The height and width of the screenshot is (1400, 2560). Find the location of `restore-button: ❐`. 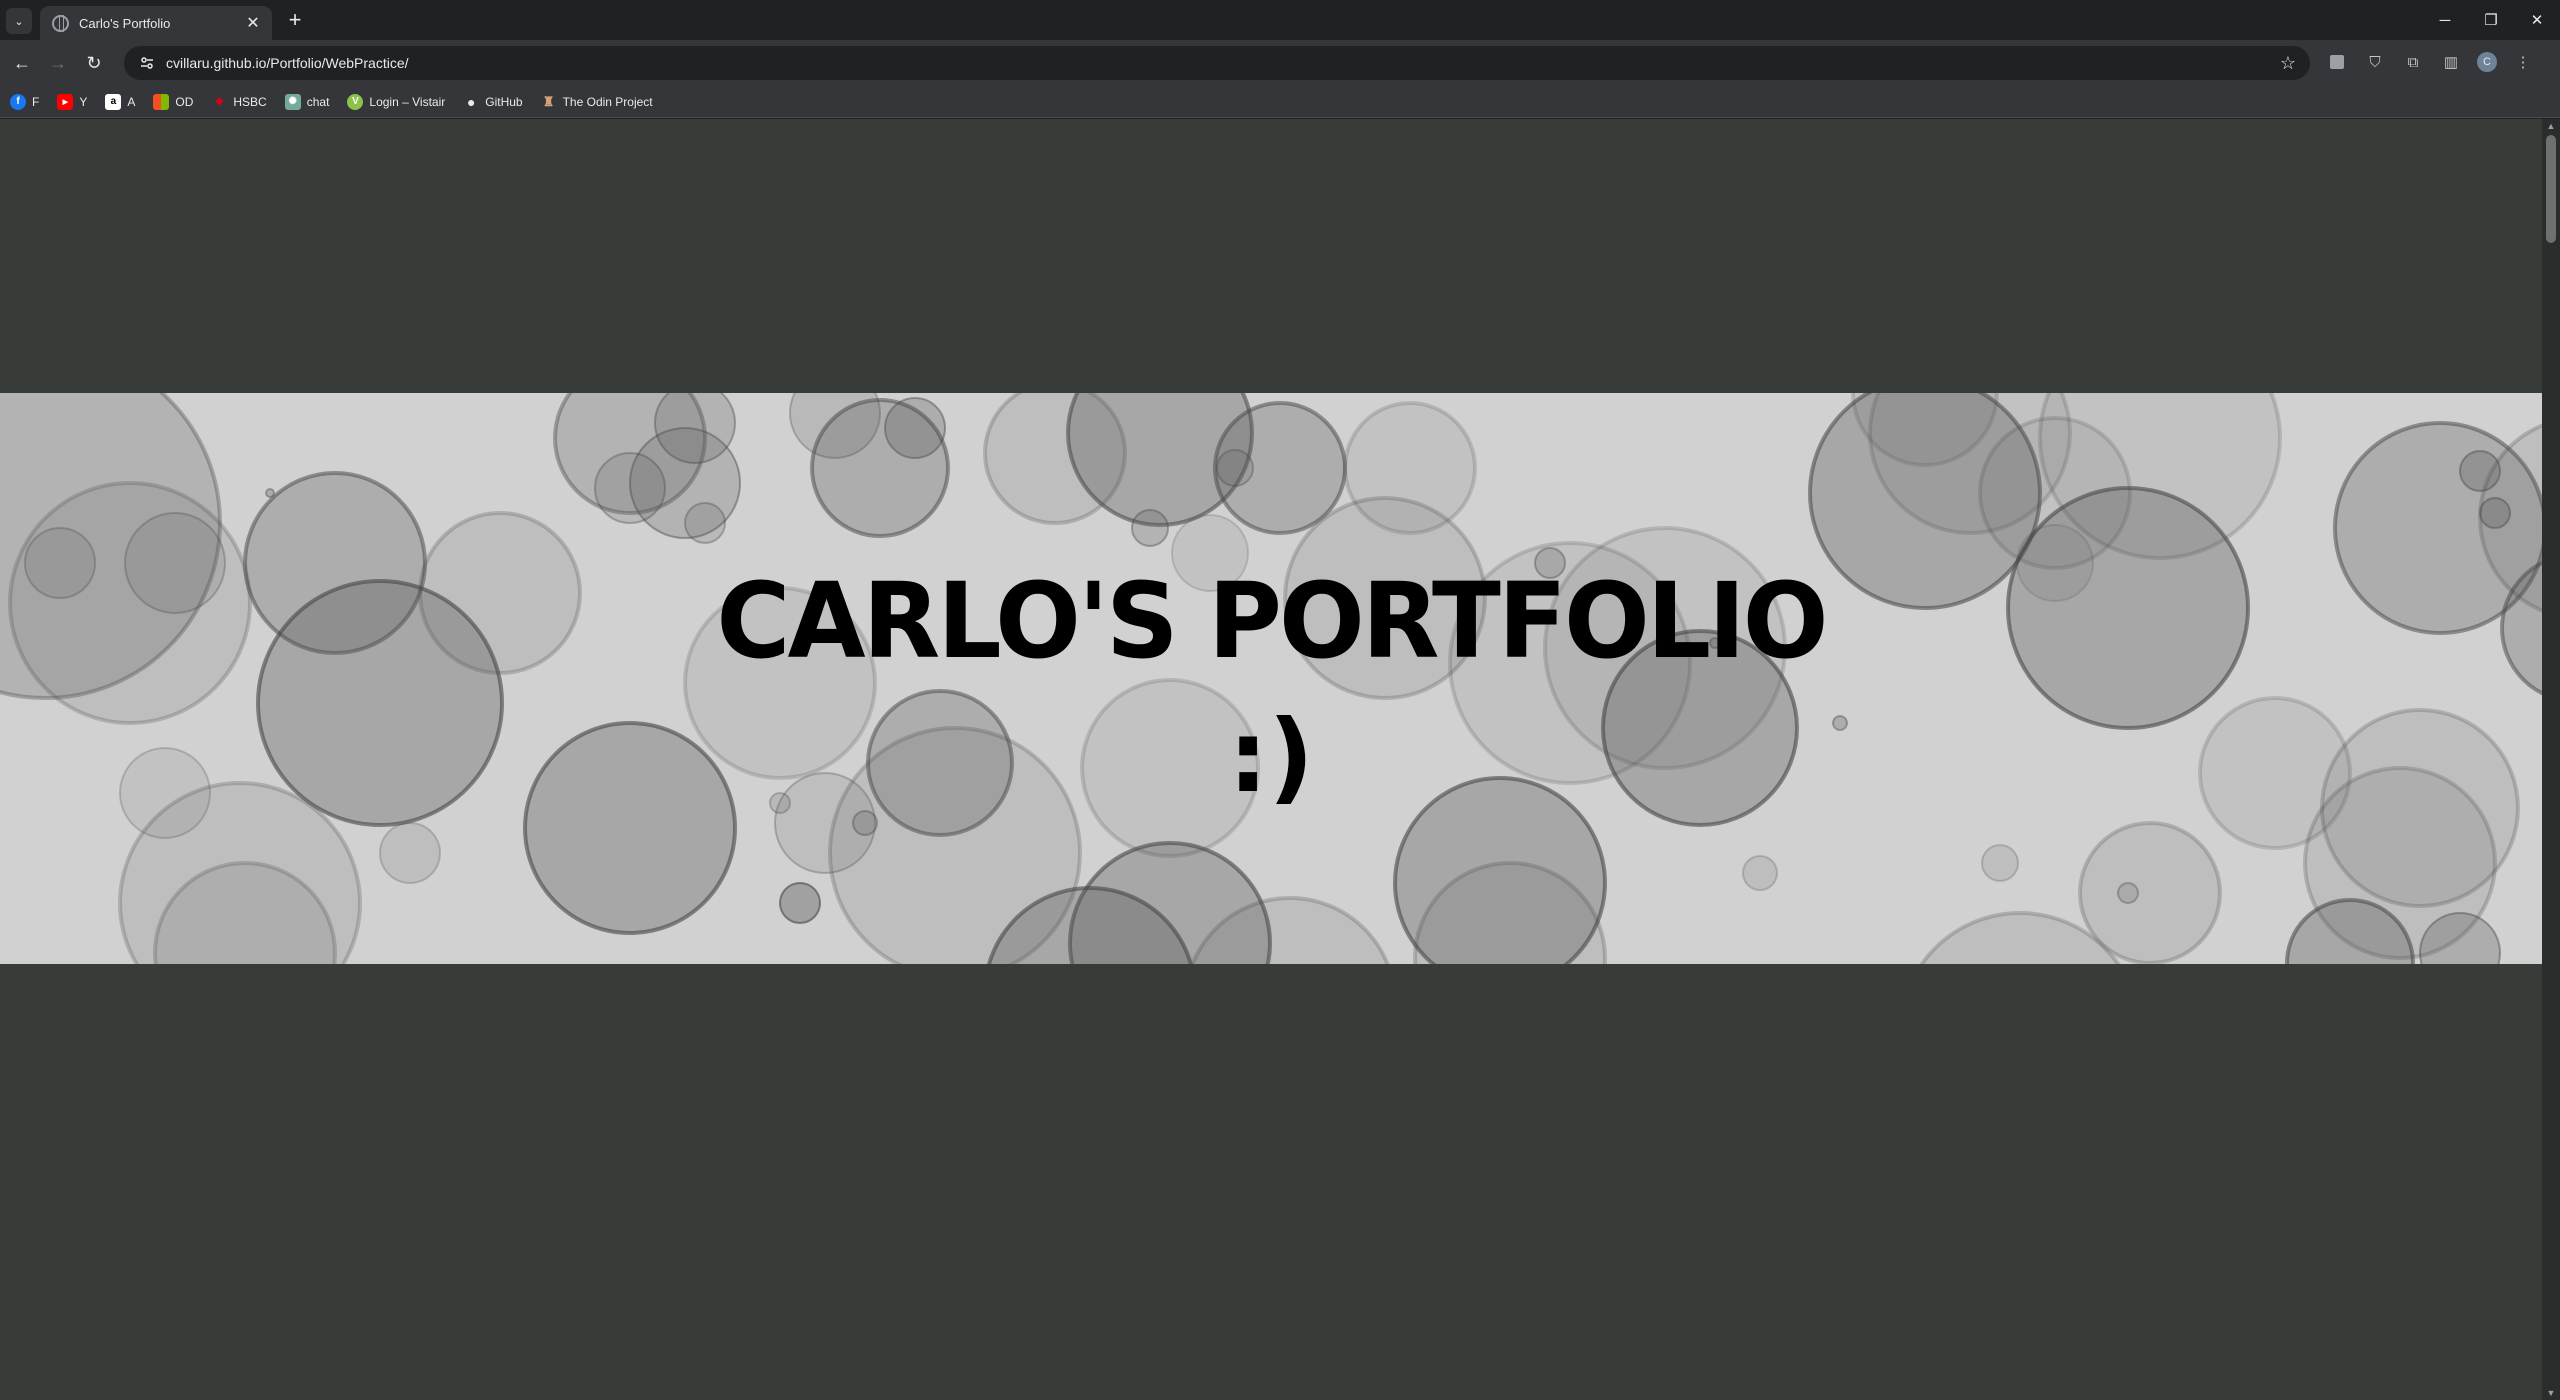

restore-button: ❐ is located at coordinates (2491, 20).